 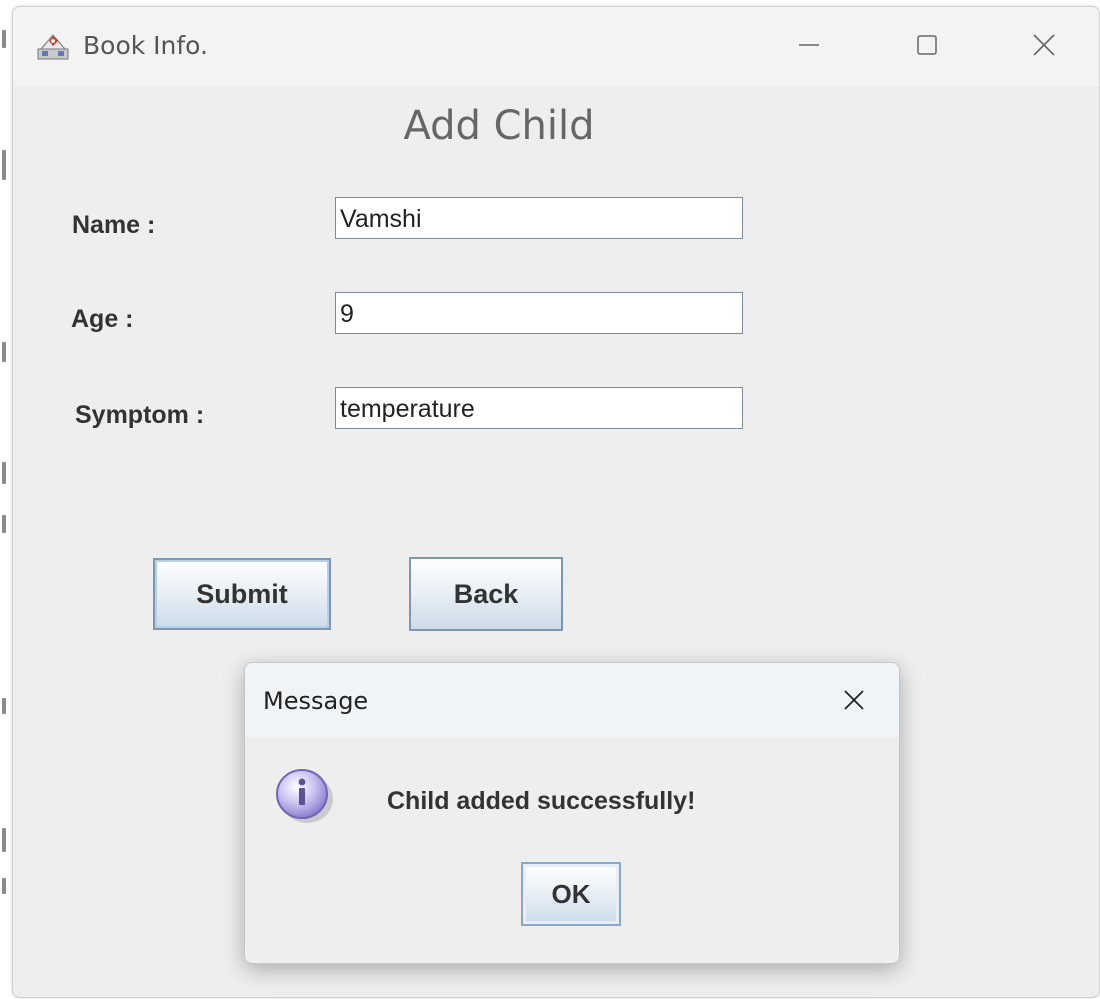 I want to click on maximize-icon, so click(x=927, y=45).